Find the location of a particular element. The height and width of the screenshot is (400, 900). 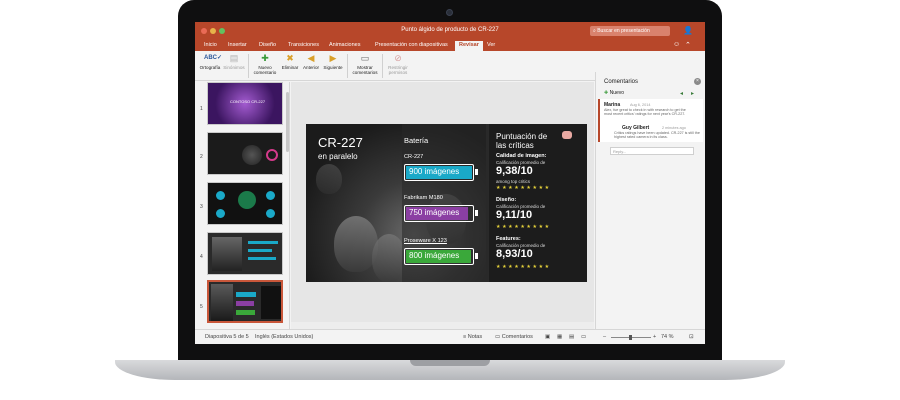

tab-transiciones: Transiciones is located at coordinates (303, 45).